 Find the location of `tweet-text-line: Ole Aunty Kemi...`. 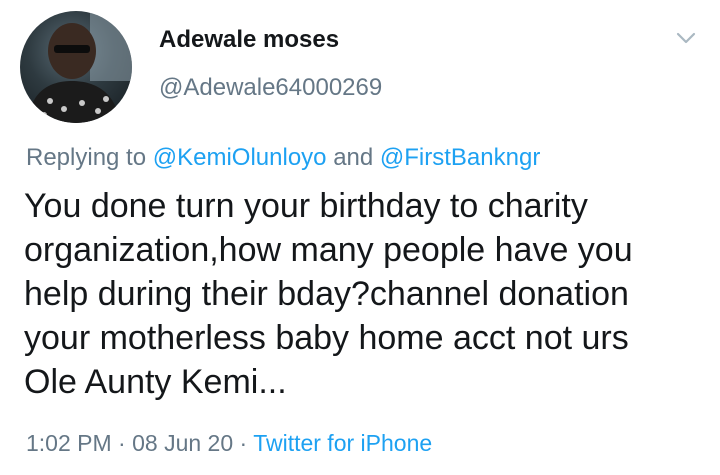

tweet-text-line: Ole Aunty Kemi... is located at coordinates (155, 382).